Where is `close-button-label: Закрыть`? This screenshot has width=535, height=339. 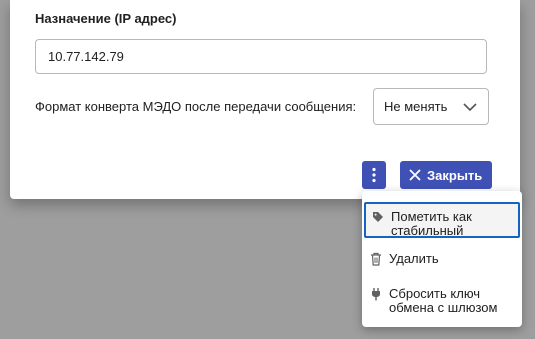 close-button-label: Закрыть is located at coordinates (455, 175).